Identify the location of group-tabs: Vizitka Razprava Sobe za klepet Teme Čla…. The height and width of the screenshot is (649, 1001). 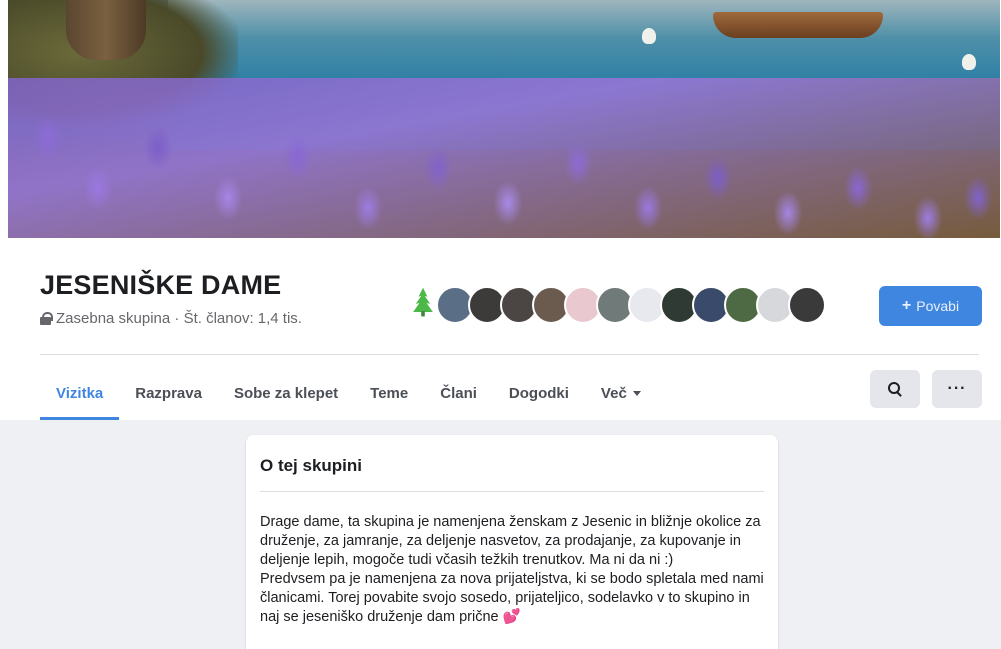
(348, 393).